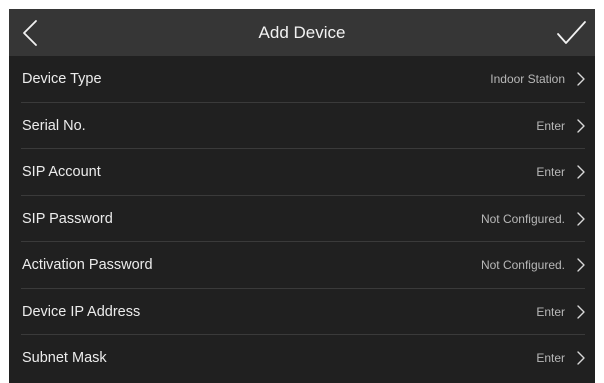 This screenshot has height=383, width=604. I want to click on sip-account-row: SIP Account Enter, so click(302, 172).